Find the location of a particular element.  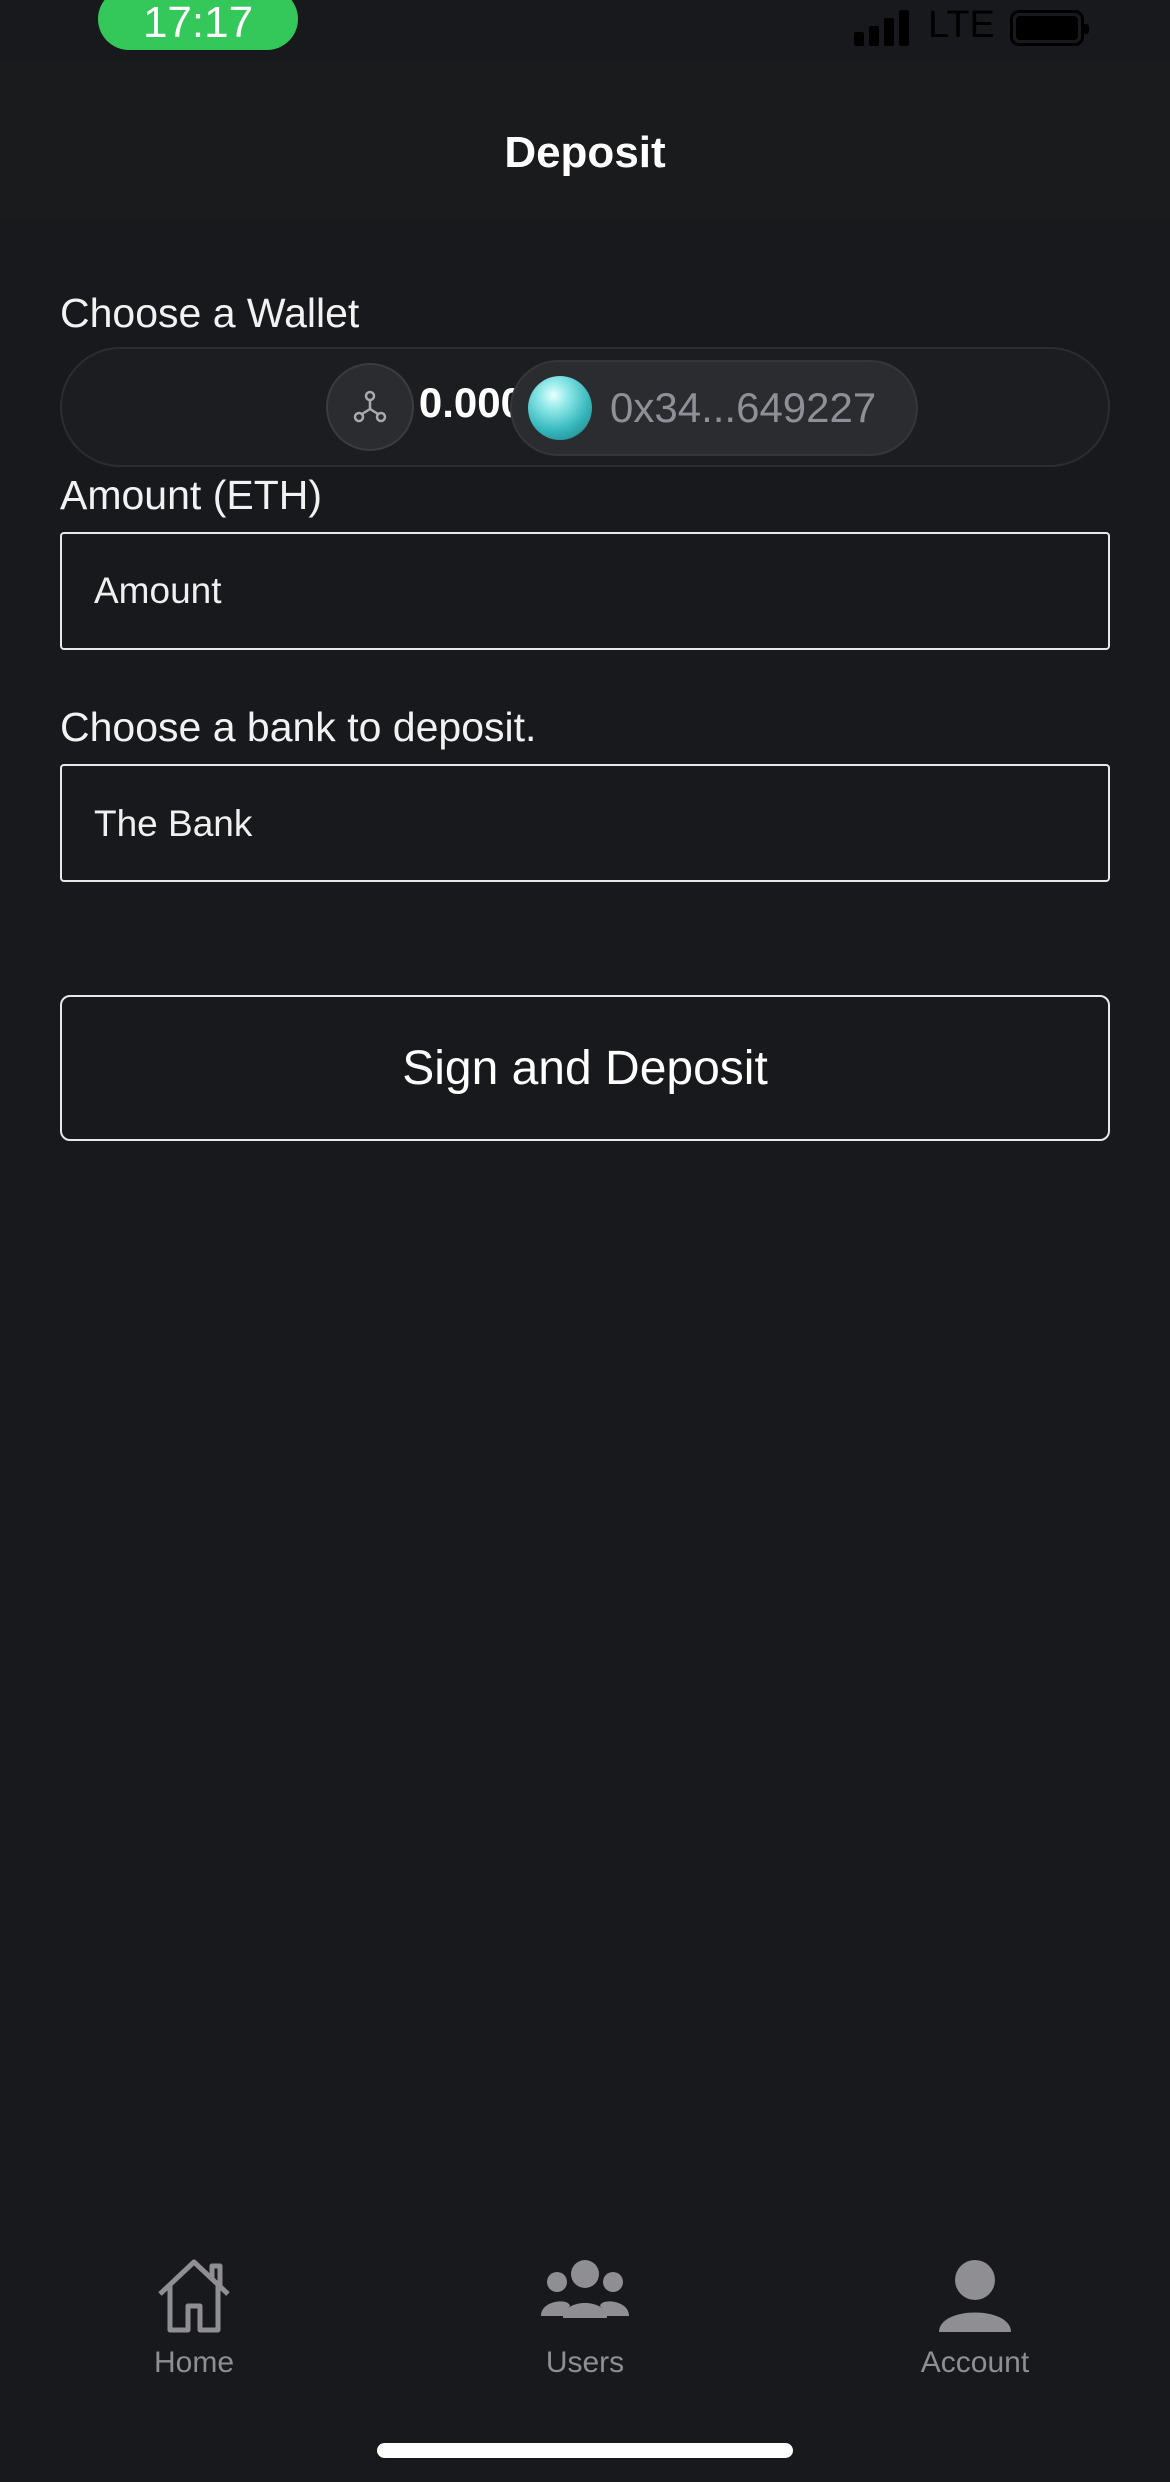

tab-home: Home is located at coordinates (194, 2321).